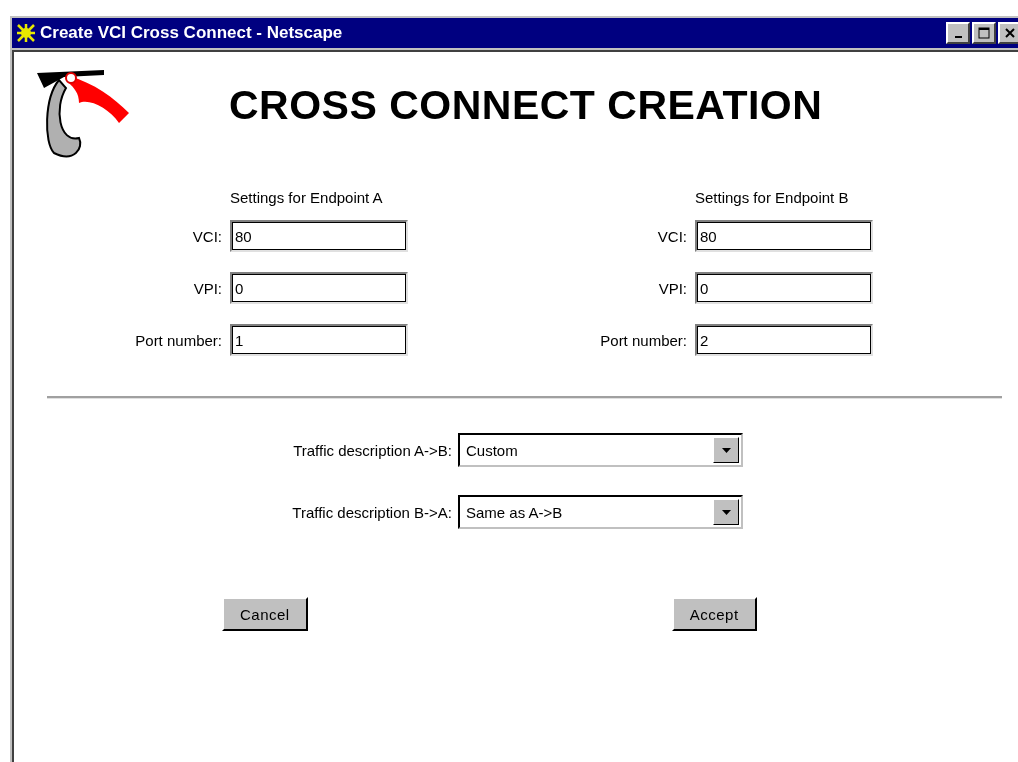 The image size is (1018, 762). What do you see at coordinates (958, 37) in the screenshot?
I see `minimize-icon` at bounding box center [958, 37].